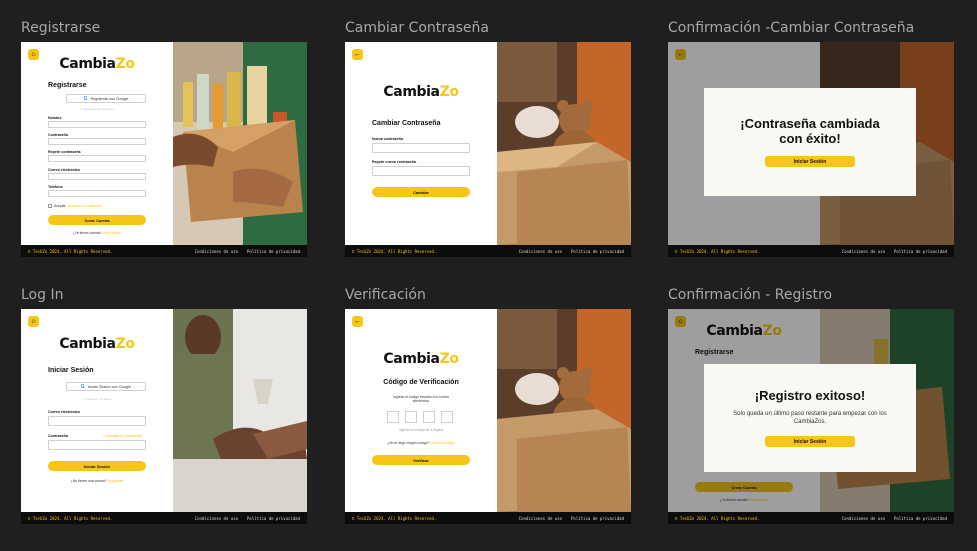 The image size is (977, 551). I want to click on divider-text: o inicia con tu correo, so click(97, 399).